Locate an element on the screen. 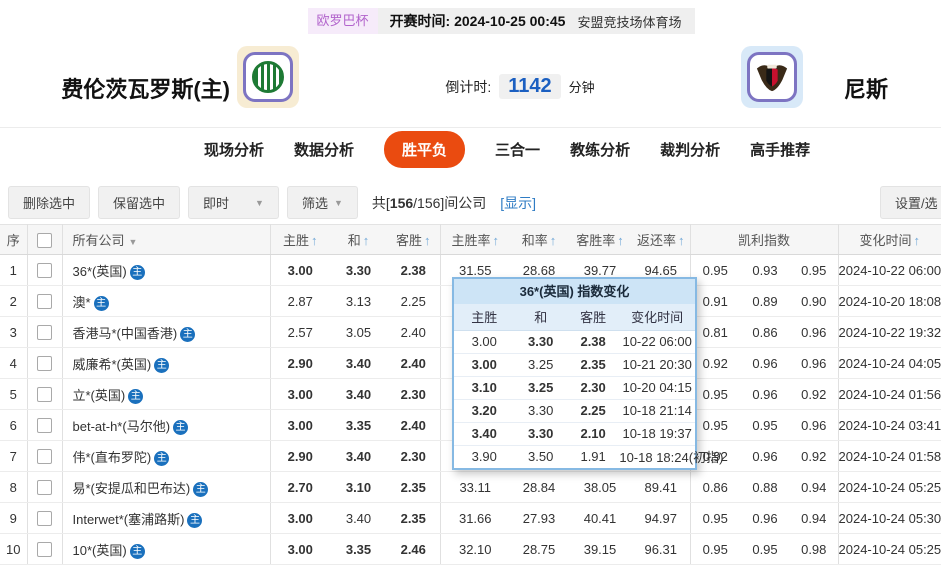  header-home-rate: 主胜率 ↑ is located at coordinates (475, 239).